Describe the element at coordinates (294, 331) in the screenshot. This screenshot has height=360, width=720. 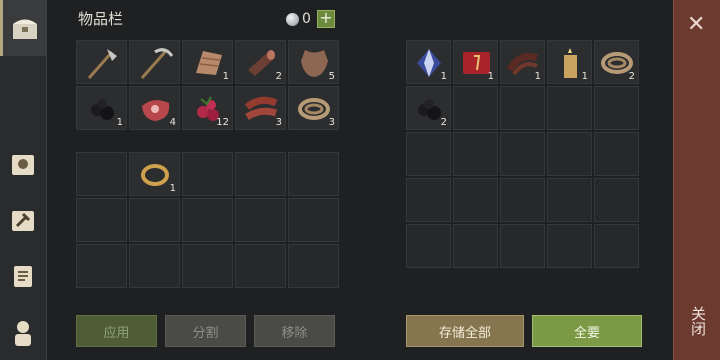
I see `remove-button: 移除` at that location.